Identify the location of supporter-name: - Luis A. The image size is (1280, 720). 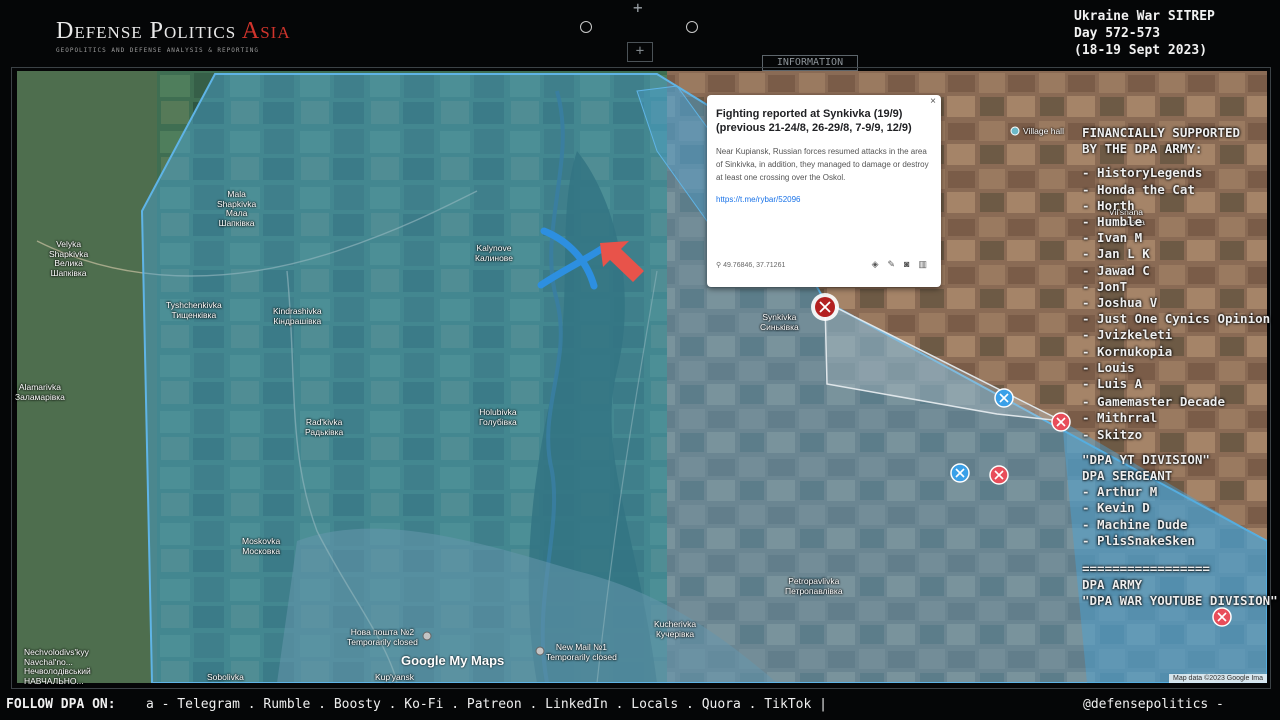
(1112, 384).